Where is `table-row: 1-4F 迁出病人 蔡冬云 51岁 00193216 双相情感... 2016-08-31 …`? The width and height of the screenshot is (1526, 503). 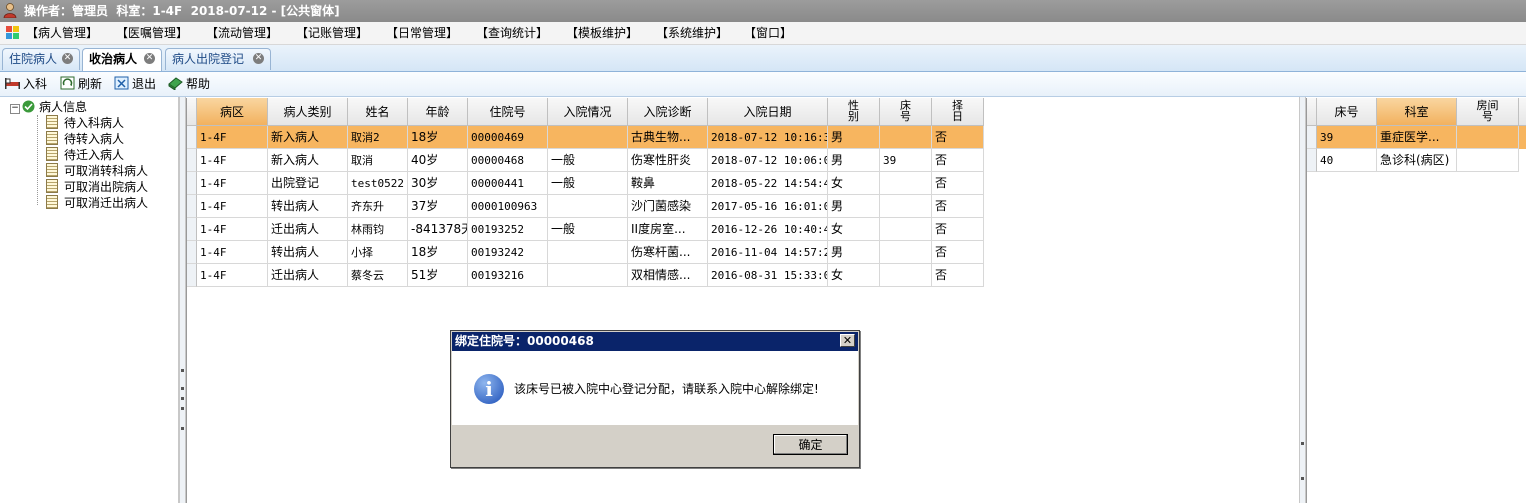 table-row: 1-4F 迁出病人 蔡冬云 51岁 00193216 双相情感... 2016-08-31 … is located at coordinates (585, 275).